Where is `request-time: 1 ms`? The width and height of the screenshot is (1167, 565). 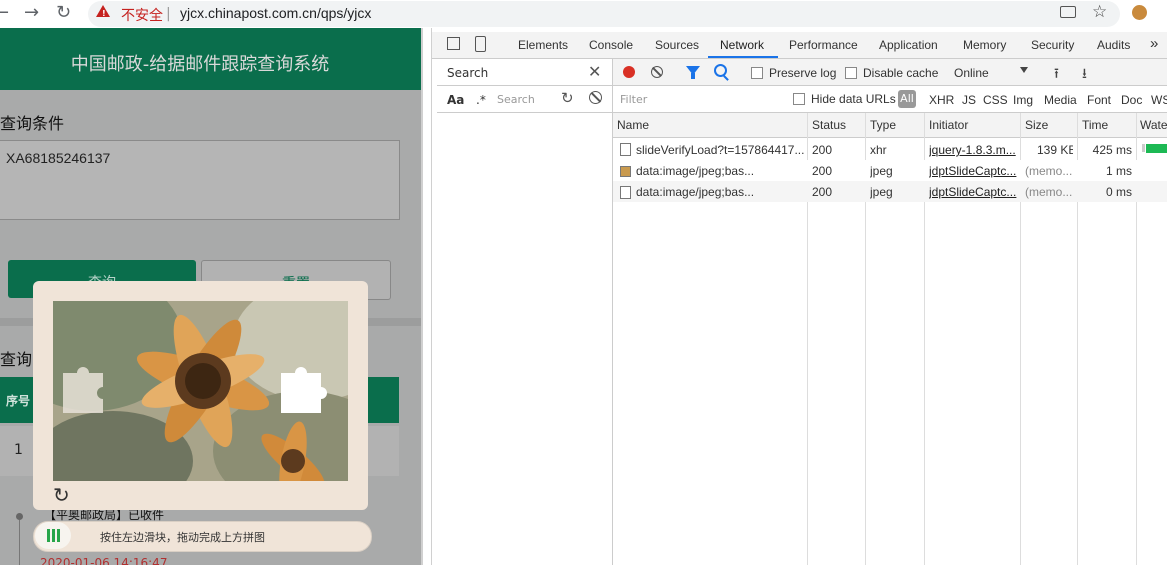
request-time: 1 ms is located at coordinates (1118, 171).